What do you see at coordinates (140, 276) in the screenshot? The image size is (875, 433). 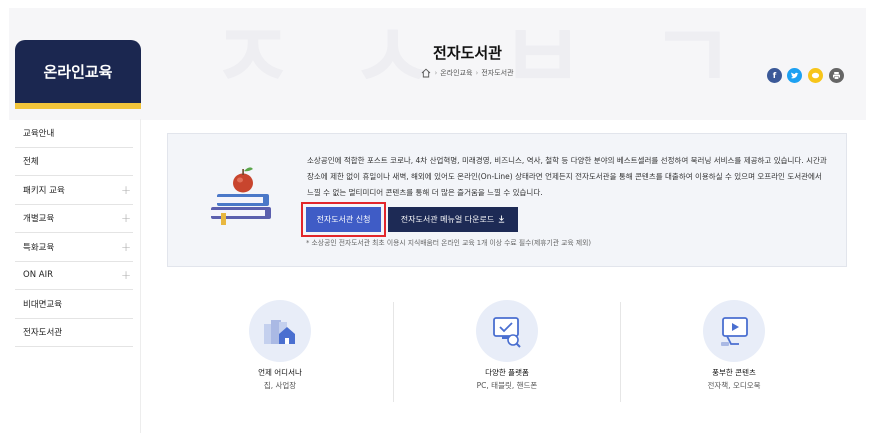 I see `sidebar-divider` at bounding box center [140, 276].